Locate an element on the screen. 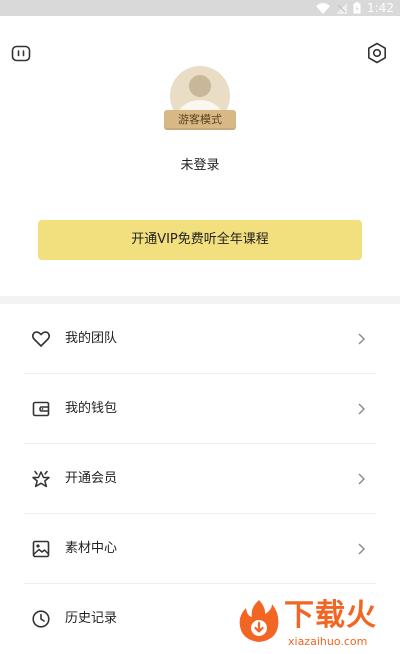 The image size is (400, 654). menu-item-material-center: 素材中心 is located at coordinates (200, 549).